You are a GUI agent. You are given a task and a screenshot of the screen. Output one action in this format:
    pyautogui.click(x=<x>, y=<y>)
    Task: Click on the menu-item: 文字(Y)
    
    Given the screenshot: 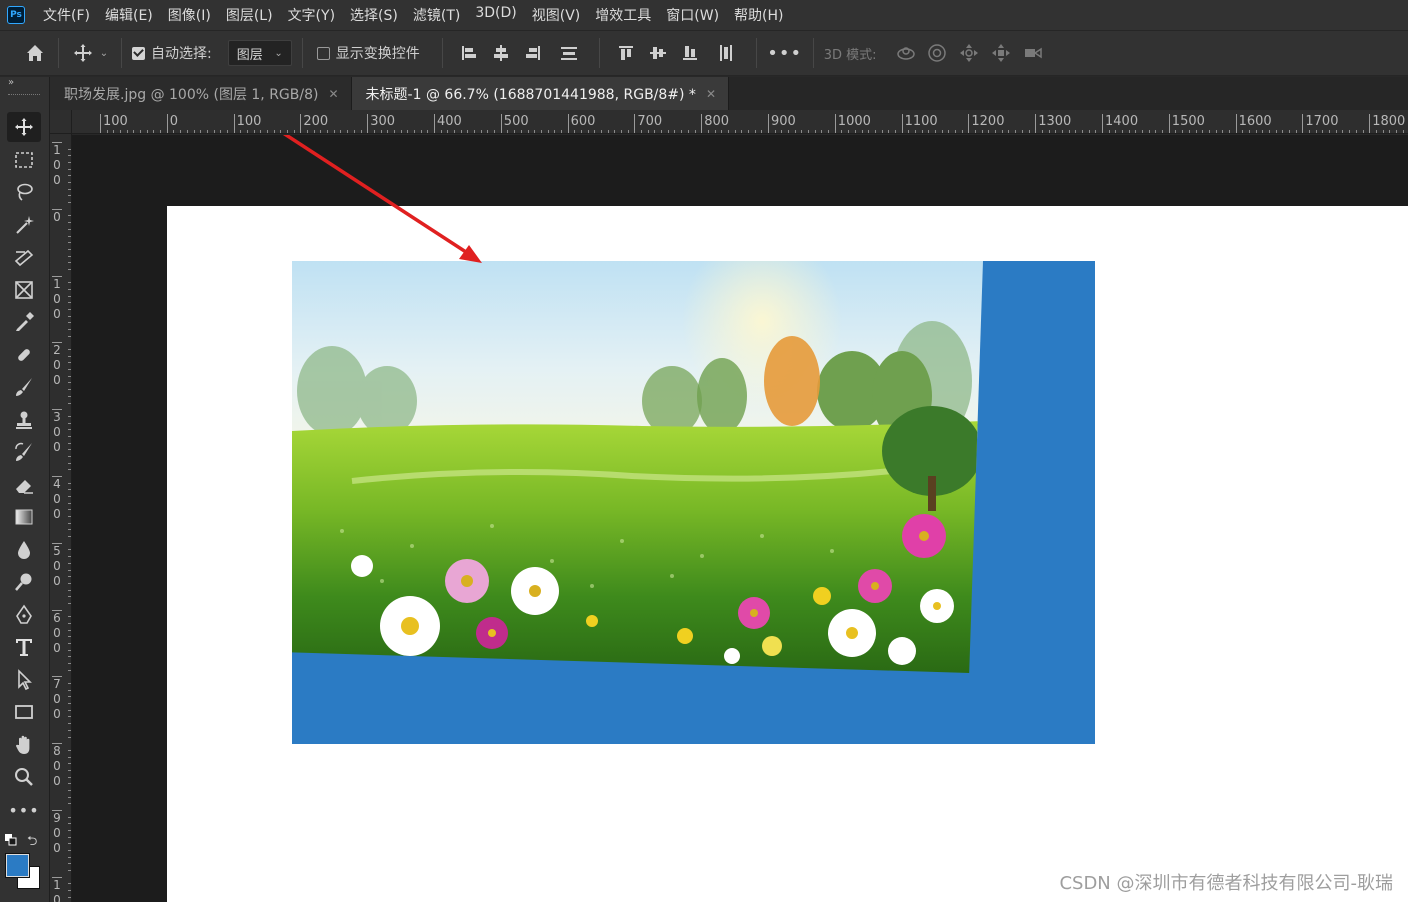 What is the action you would take?
    pyautogui.click(x=311, y=15)
    